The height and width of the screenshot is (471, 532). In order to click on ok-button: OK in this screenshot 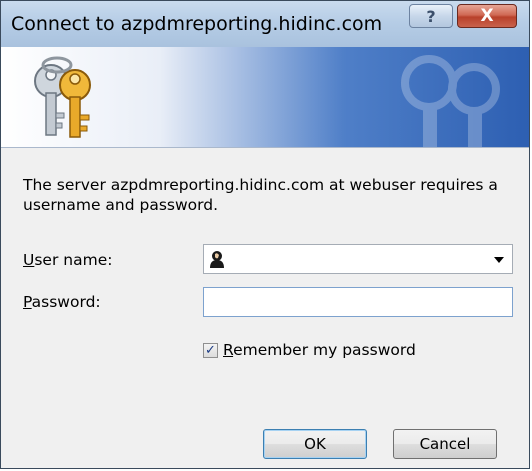, I will do `click(315, 444)`.